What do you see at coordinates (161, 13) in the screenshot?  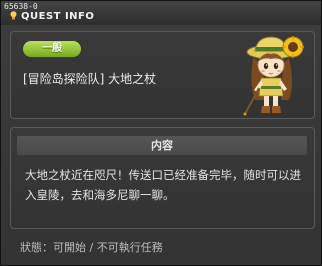 I see `title-bar: 65638-0 QUEST INFO` at bounding box center [161, 13].